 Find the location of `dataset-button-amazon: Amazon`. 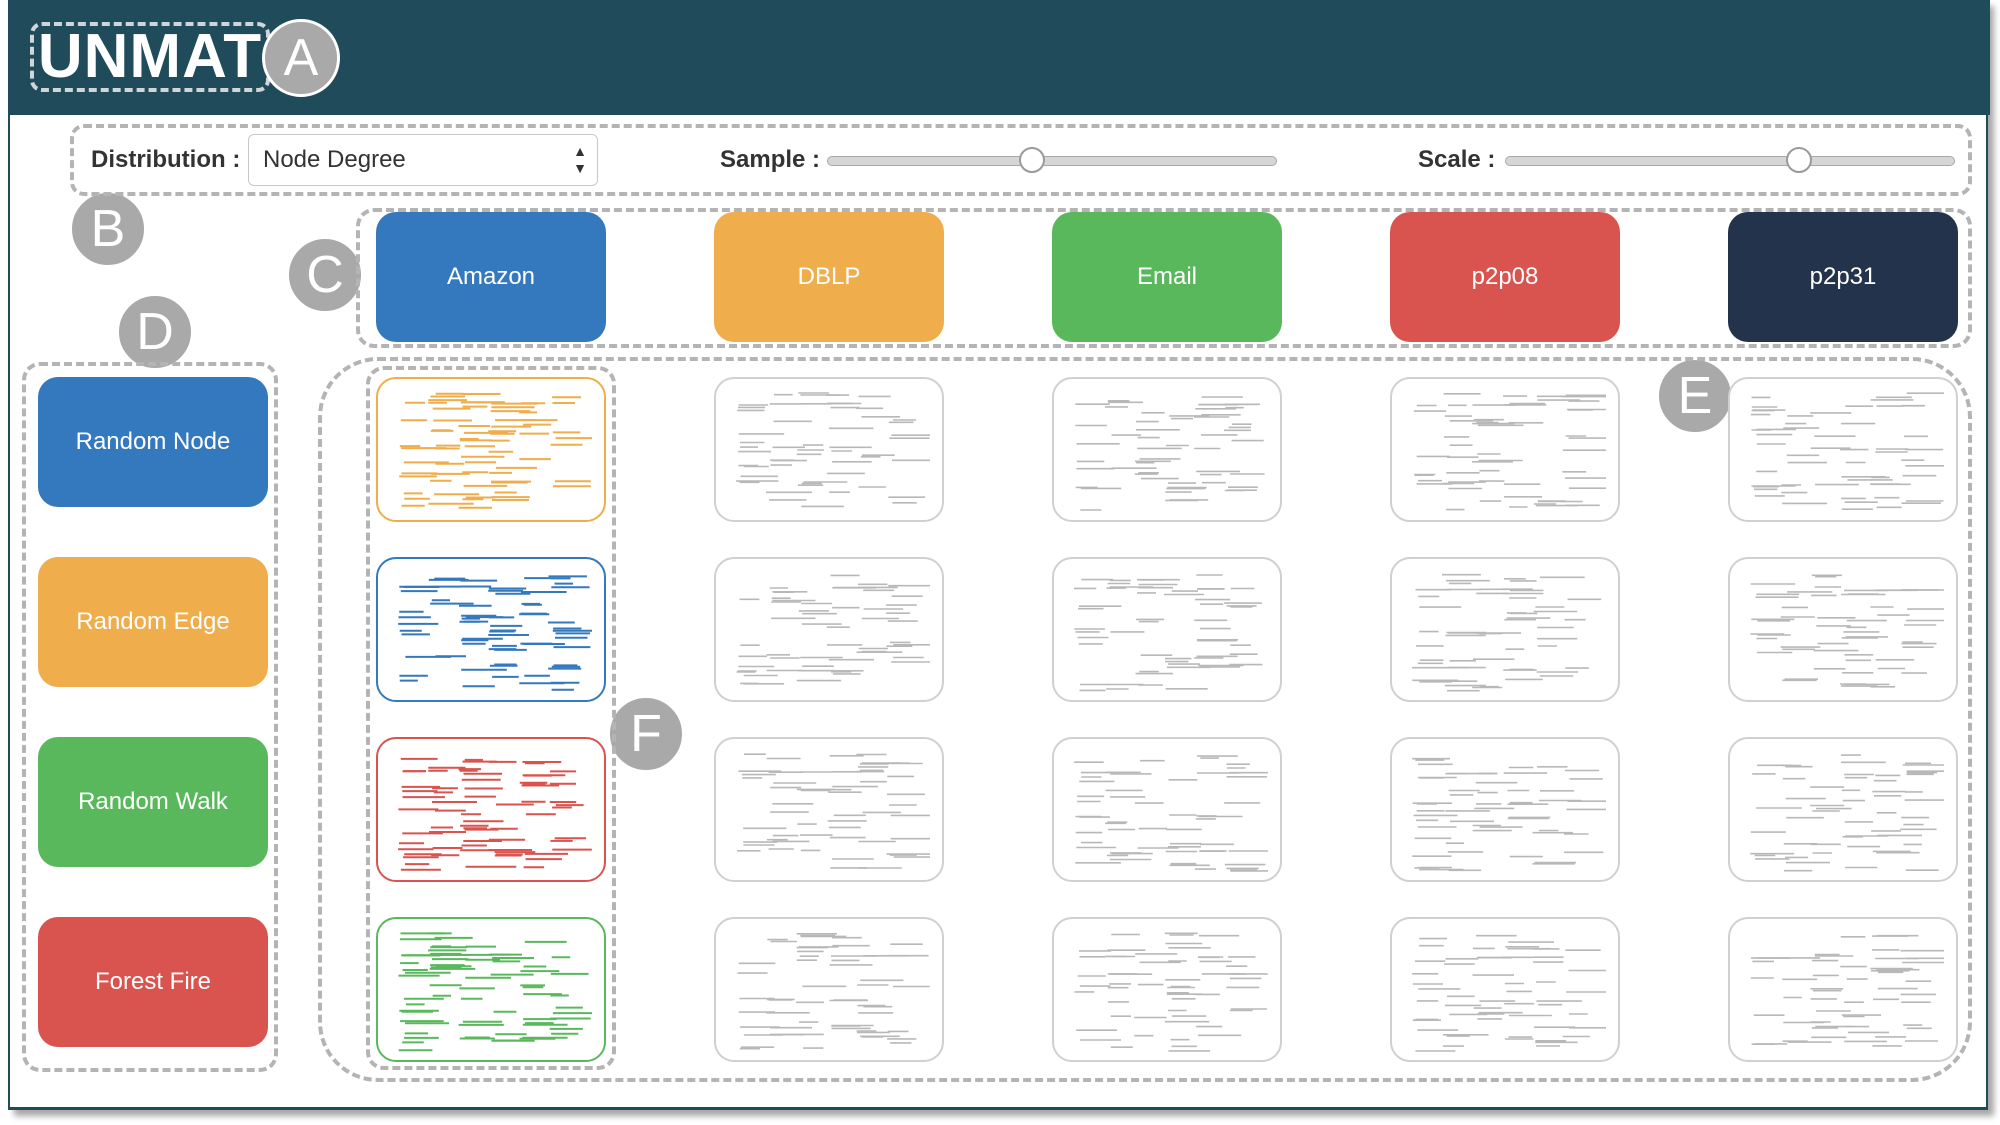

dataset-button-amazon: Amazon is located at coordinates (491, 277).